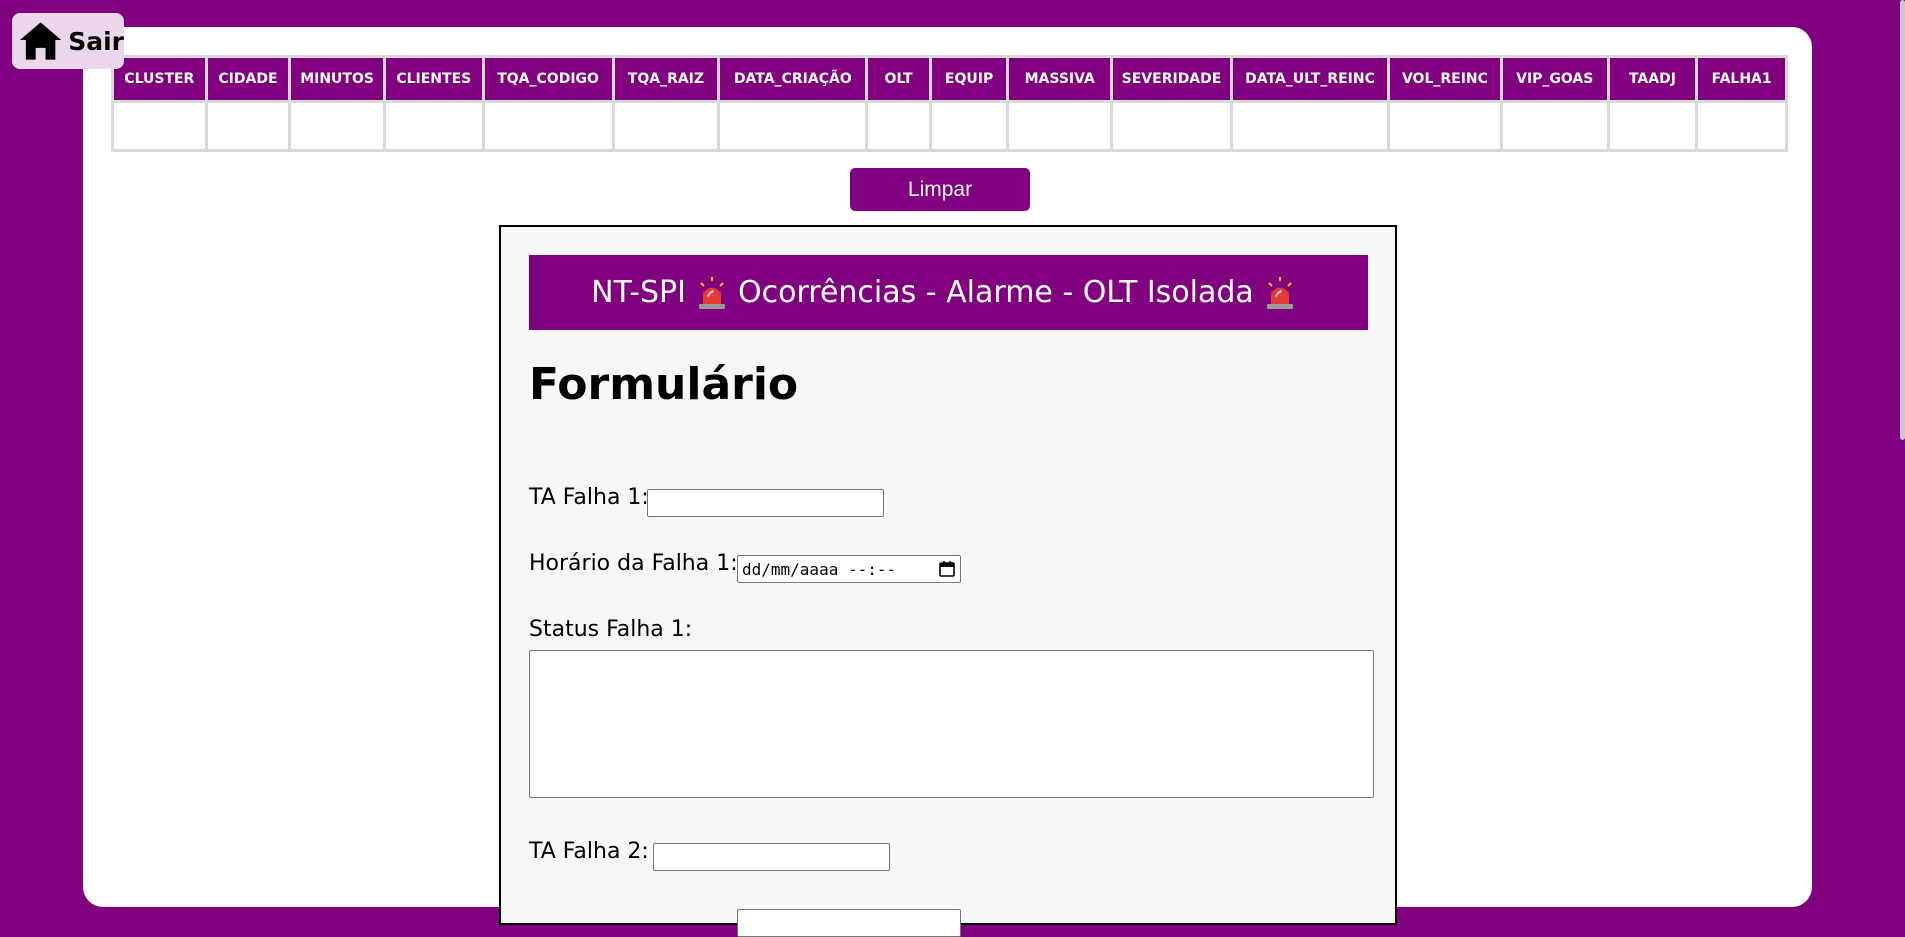  What do you see at coordinates (898, 79) in the screenshot?
I see `col-header-olt: OLT` at bounding box center [898, 79].